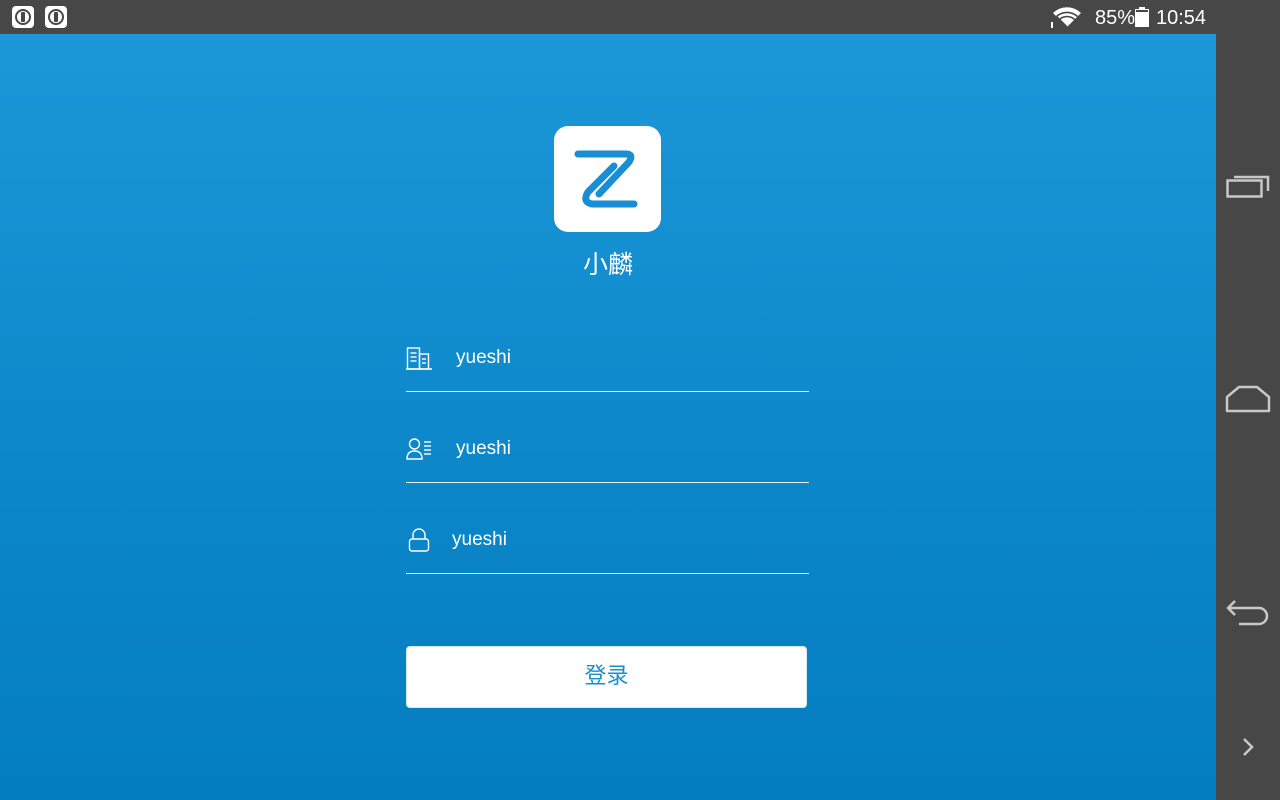  What do you see at coordinates (1181, 18) in the screenshot?
I see `clock: 10:54` at bounding box center [1181, 18].